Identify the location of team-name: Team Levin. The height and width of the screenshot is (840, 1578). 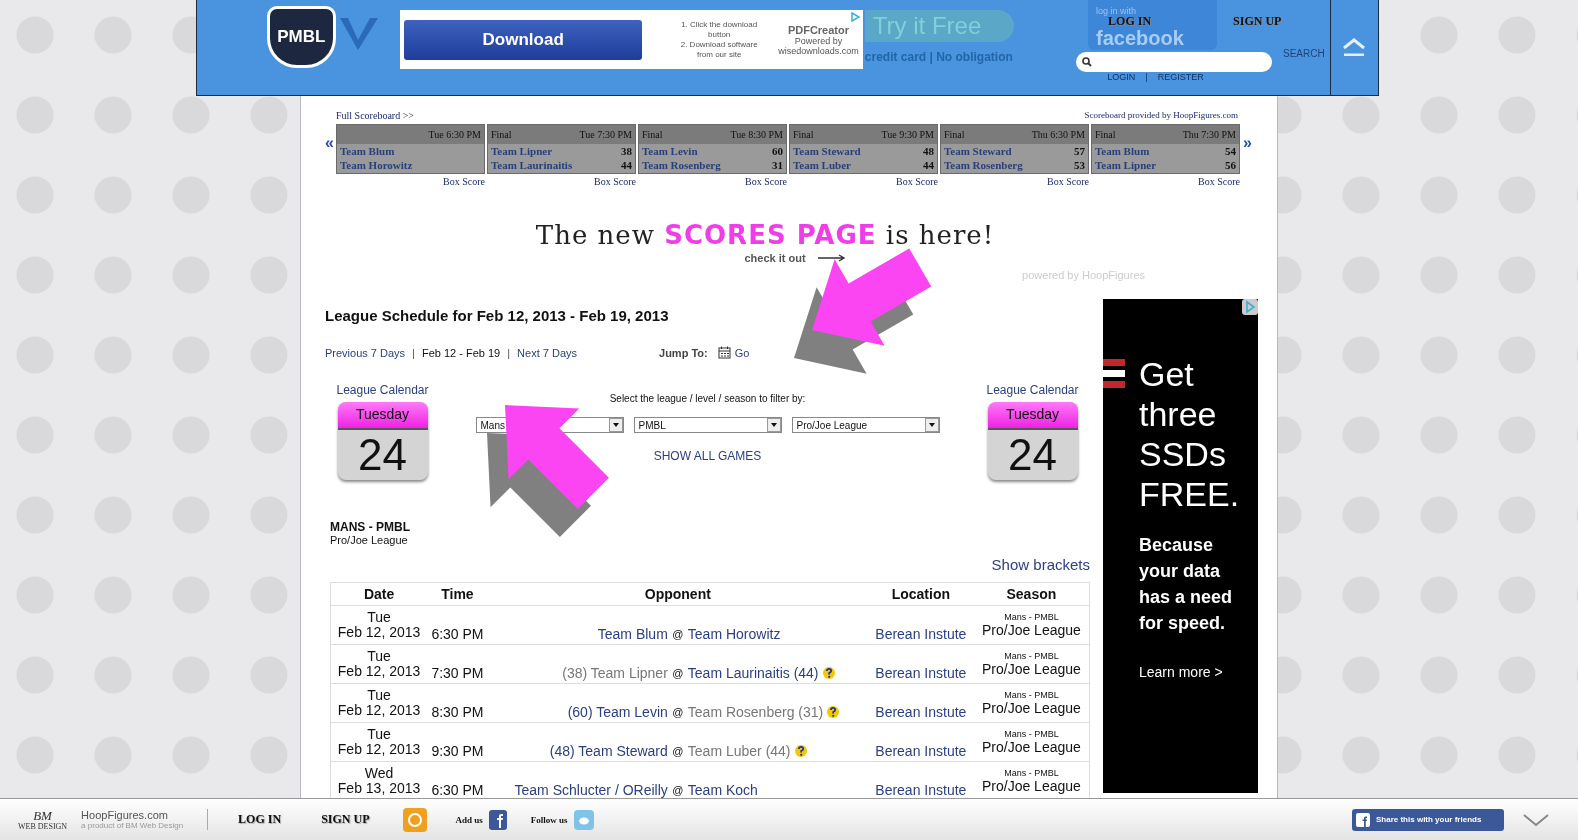
(670, 151).